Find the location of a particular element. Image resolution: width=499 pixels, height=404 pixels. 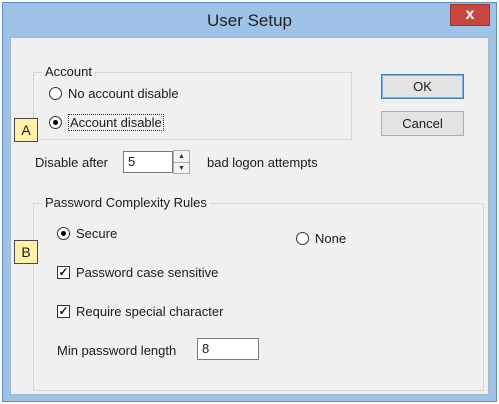

no-account-disable-radio: No account disable is located at coordinates (114, 93).